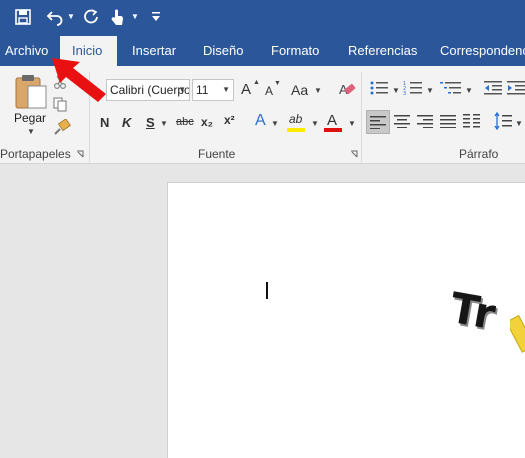 The image size is (525, 458). What do you see at coordinates (476, 311) in the screenshot?
I see `wordart-text: Tr` at bounding box center [476, 311].